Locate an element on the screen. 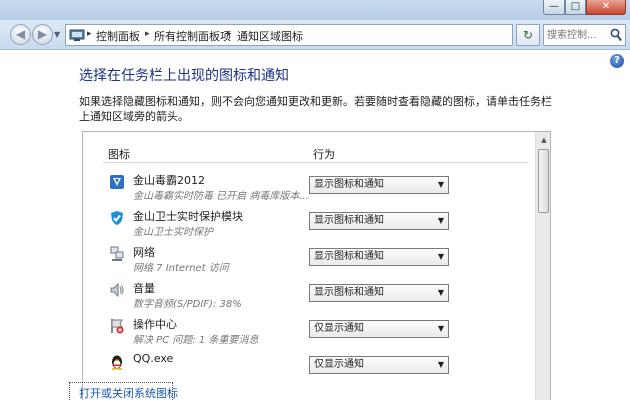 The image size is (630, 400). breadcrumb-notification-icons: 通知区域图标 is located at coordinates (270, 36).